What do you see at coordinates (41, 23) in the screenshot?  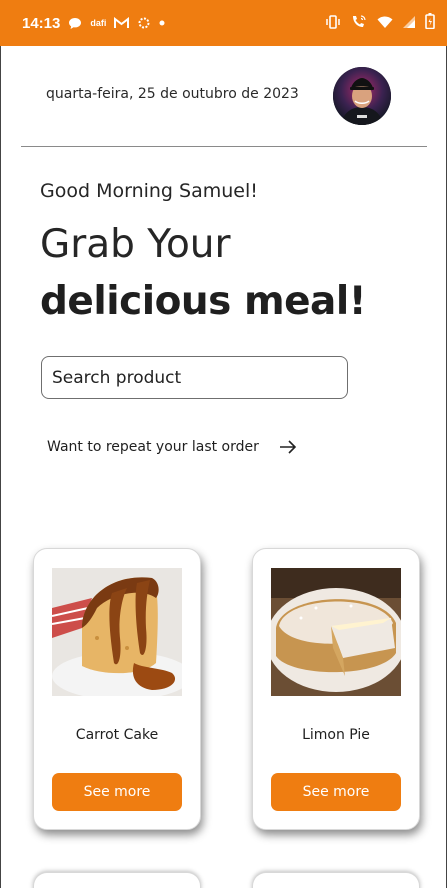 I see `status-time: 14:13` at bounding box center [41, 23].